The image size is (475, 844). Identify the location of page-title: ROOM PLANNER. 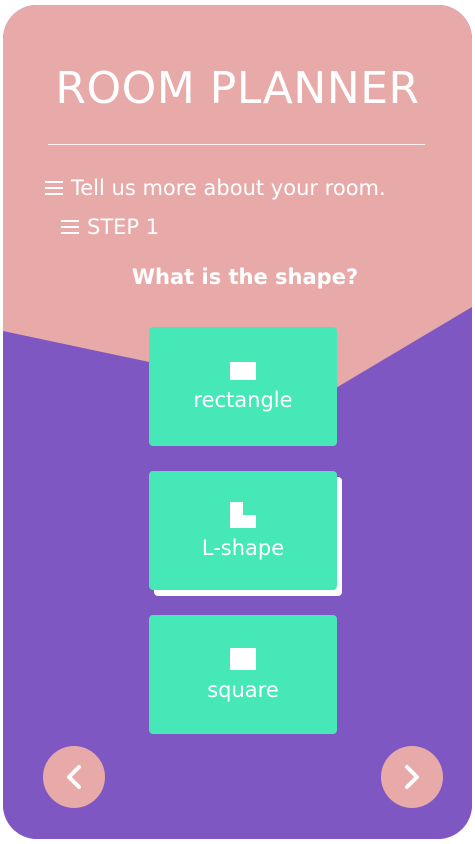
(237, 88).